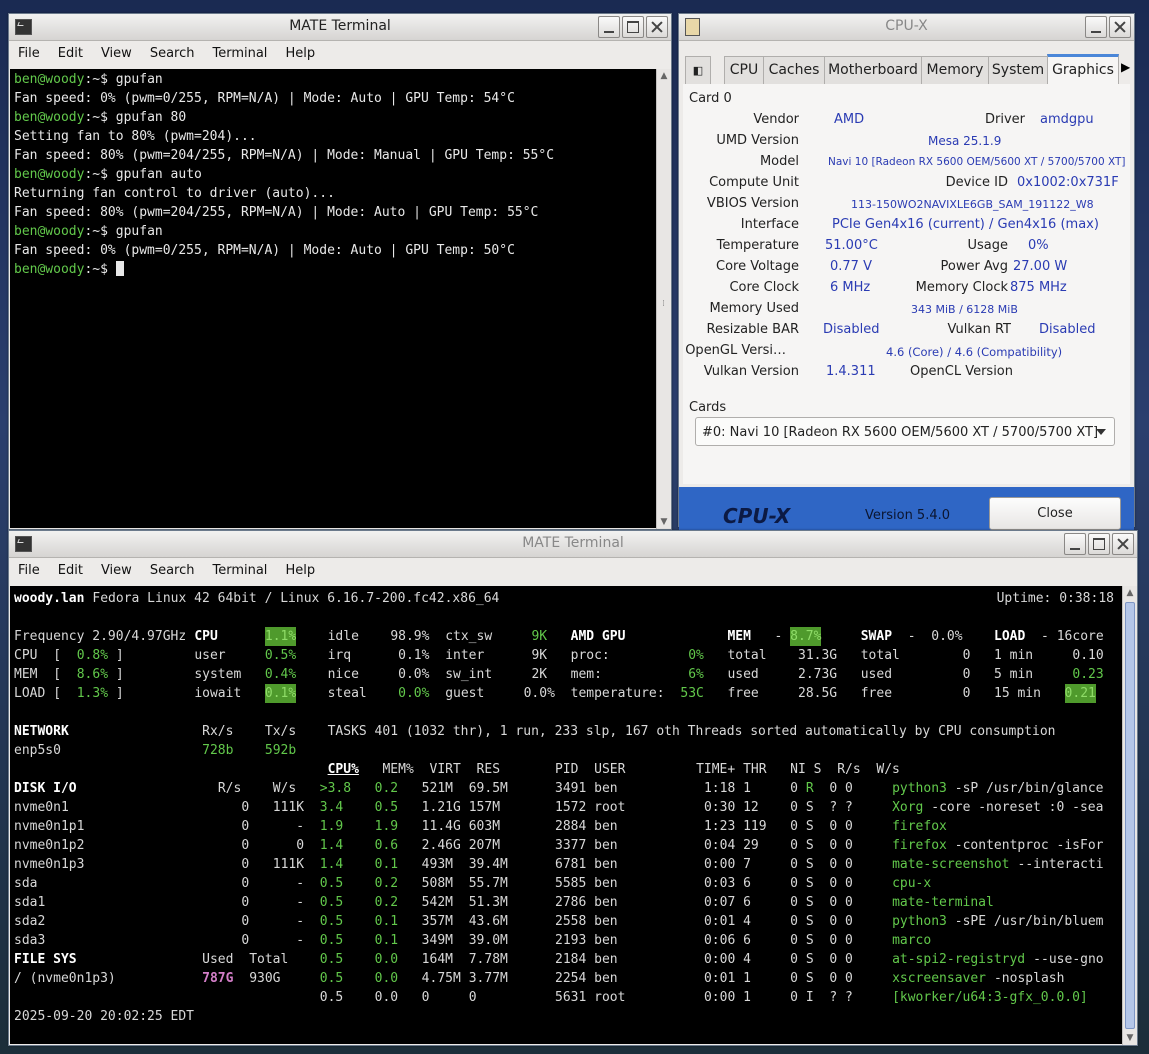  What do you see at coordinates (571, 883) in the screenshot?
I see `process-pid: 5585` at bounding box center [571, 883].